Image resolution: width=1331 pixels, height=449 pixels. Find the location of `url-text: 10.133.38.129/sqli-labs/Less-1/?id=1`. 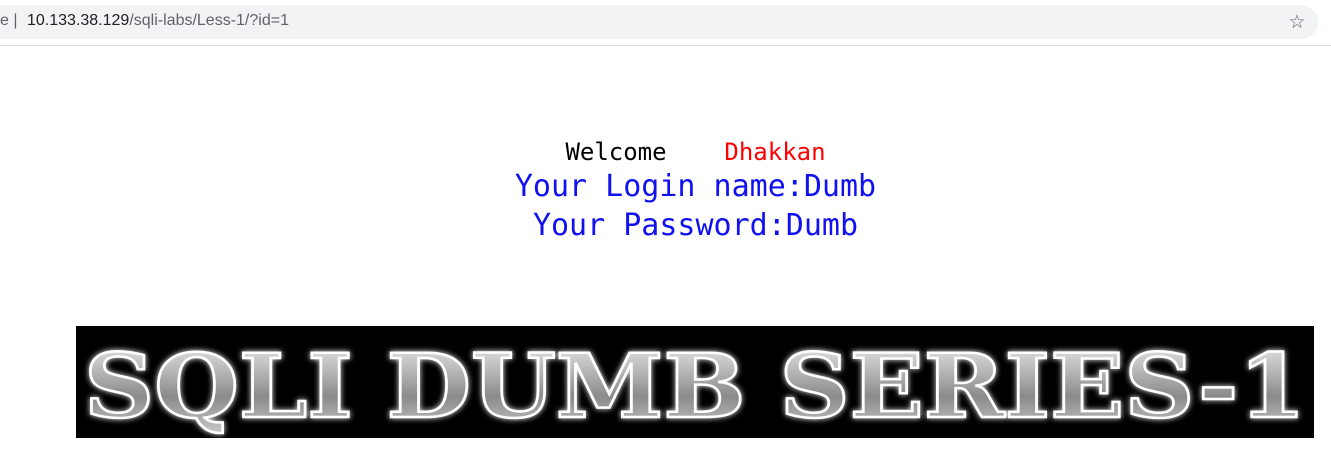

url-text: 10.133.38.129/sqli-labs/Less-1/?id=1 is located at coordinates (158, 21).